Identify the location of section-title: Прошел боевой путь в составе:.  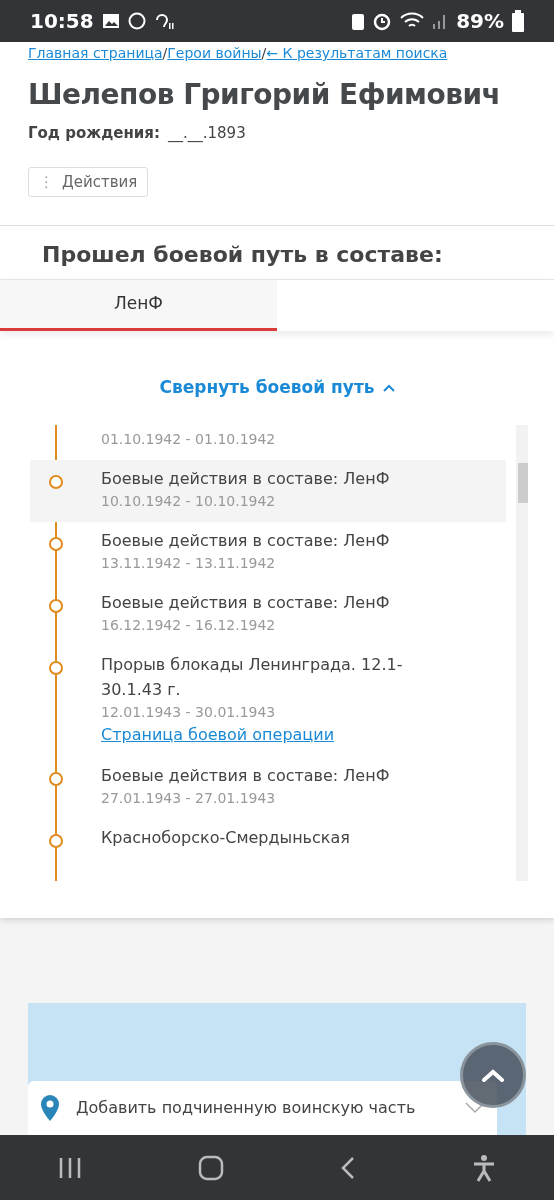
(242, 255).